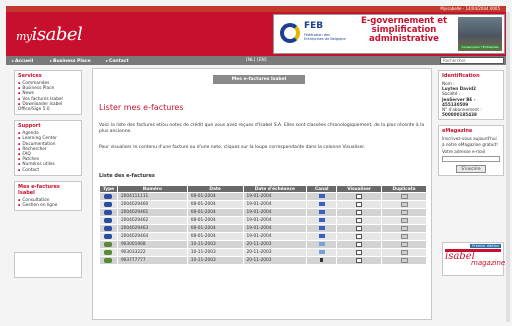 This screenshot has width=512, height=326. Describe the element at coordinates (459, 101) in the screenshot. I see `societe-value: JeaServer BE - 455130509` at that location.